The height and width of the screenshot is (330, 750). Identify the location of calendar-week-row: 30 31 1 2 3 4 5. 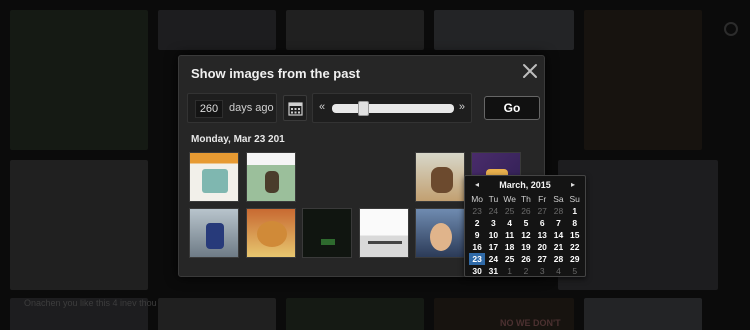
(526, 271).